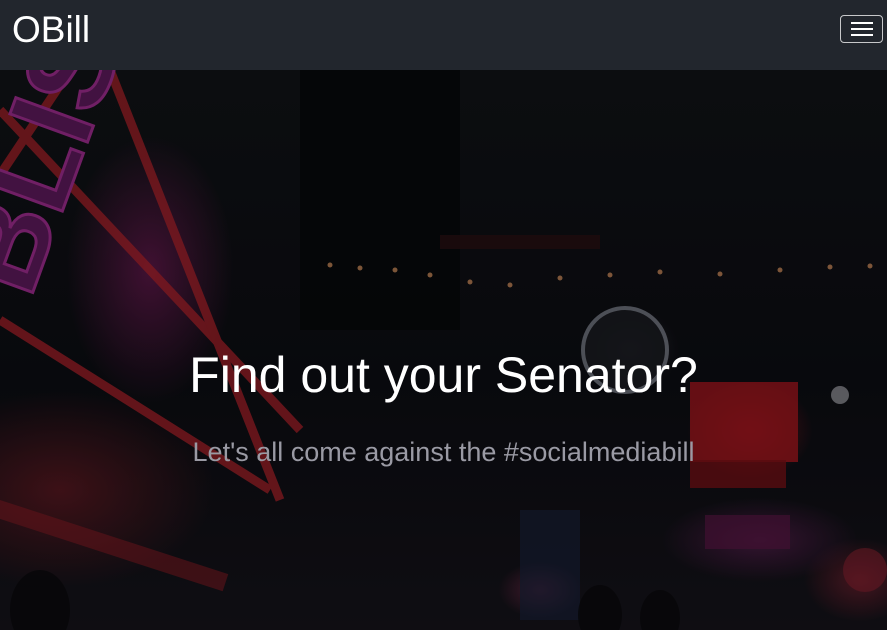 The height and width of the screenshot is (630, 887). I want to click on navbar-toggle-button, so click(861, 29).